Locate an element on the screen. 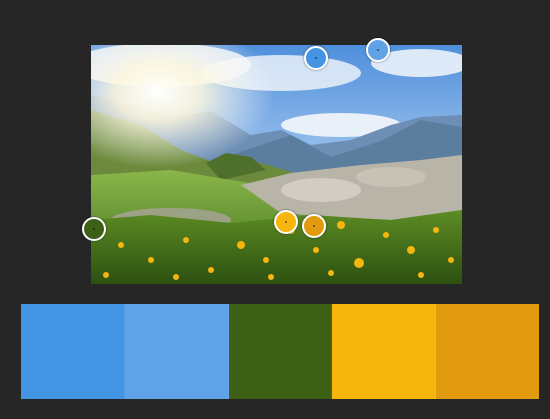 The height and width of the screenshot is (419, 550). picker-blue is located at coordinates (316, 58).